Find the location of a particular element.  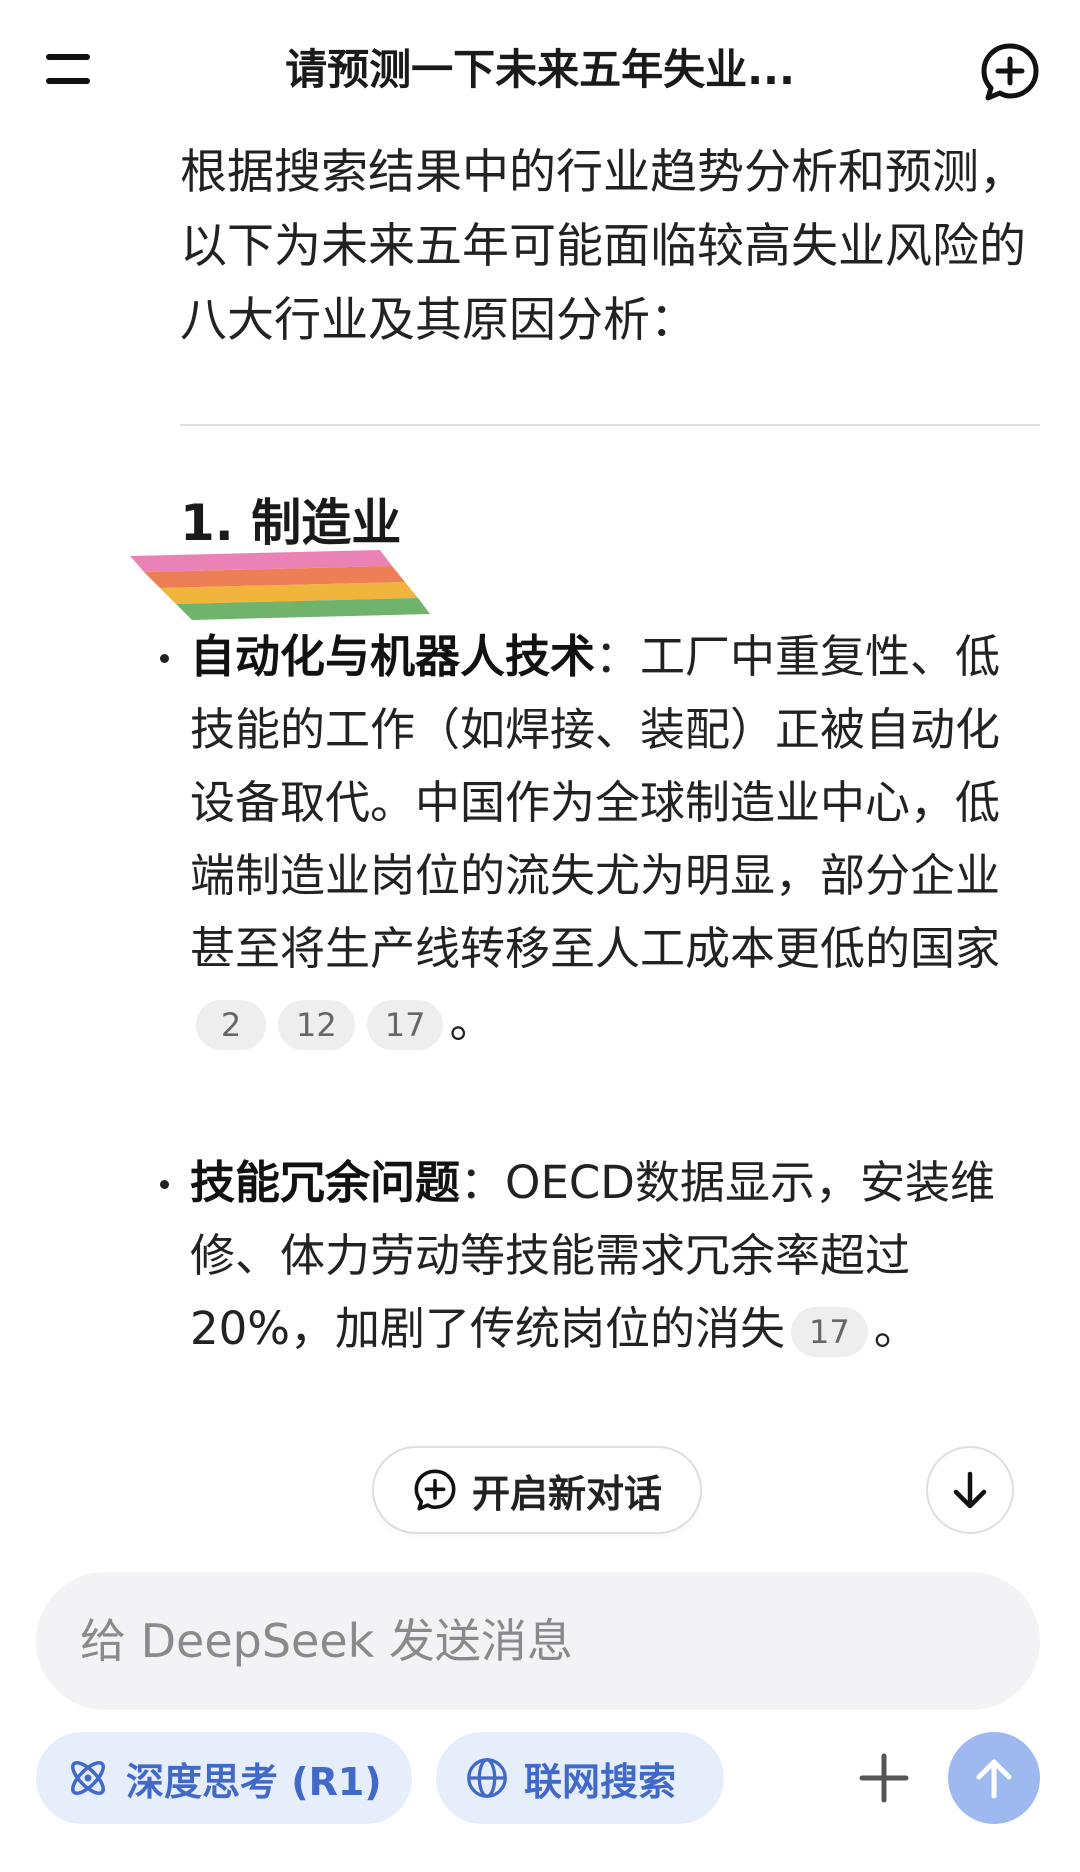

citation-badge: 12 is located at coordinates (316, 1025).